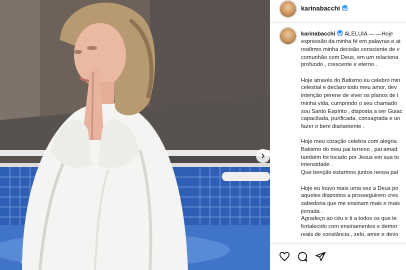  I want to click on caption-intro: ALELUIA — —Hoje, so click(368, 34).